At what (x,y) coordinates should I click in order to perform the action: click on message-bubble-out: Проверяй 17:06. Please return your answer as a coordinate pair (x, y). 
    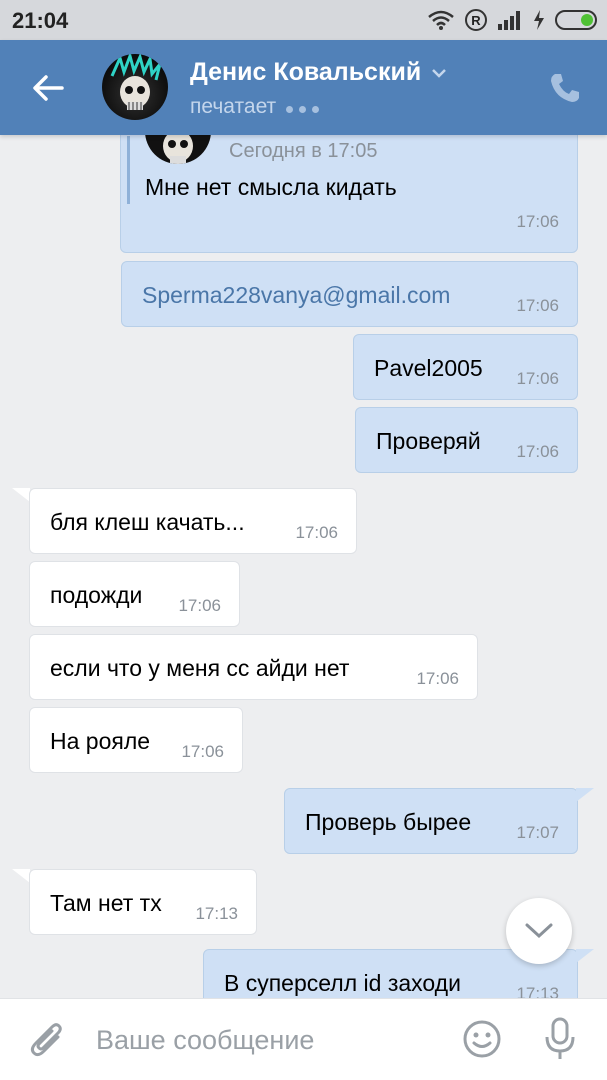
    Looking at the image, I should click on (466, 440).